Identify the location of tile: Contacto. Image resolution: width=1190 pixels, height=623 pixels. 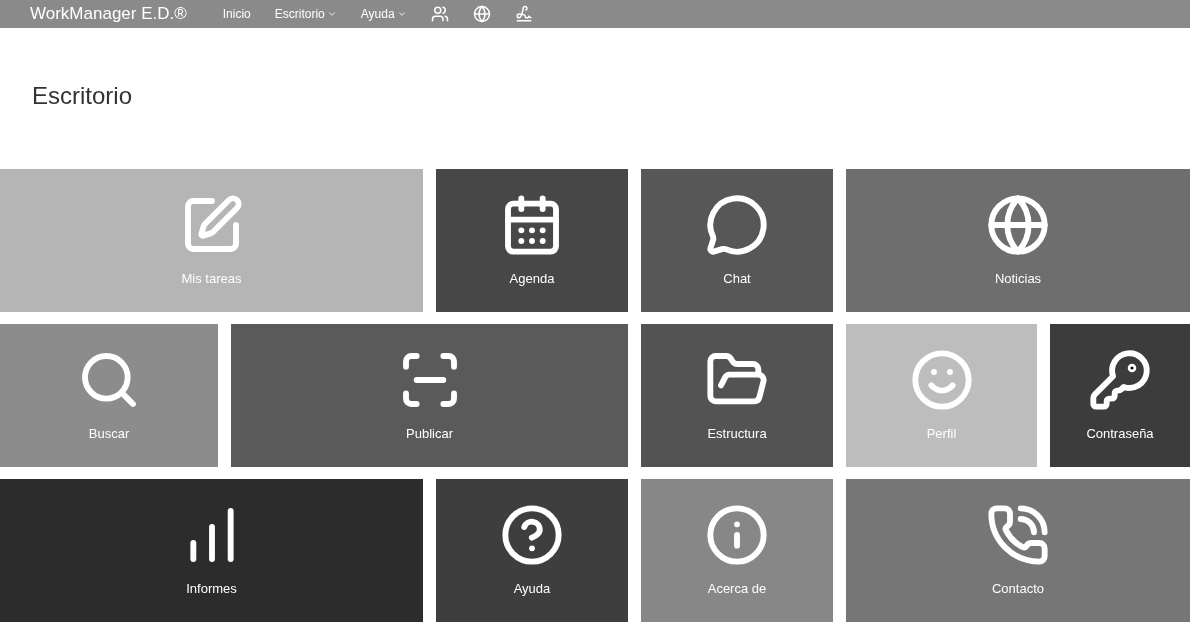
(1018, 550).